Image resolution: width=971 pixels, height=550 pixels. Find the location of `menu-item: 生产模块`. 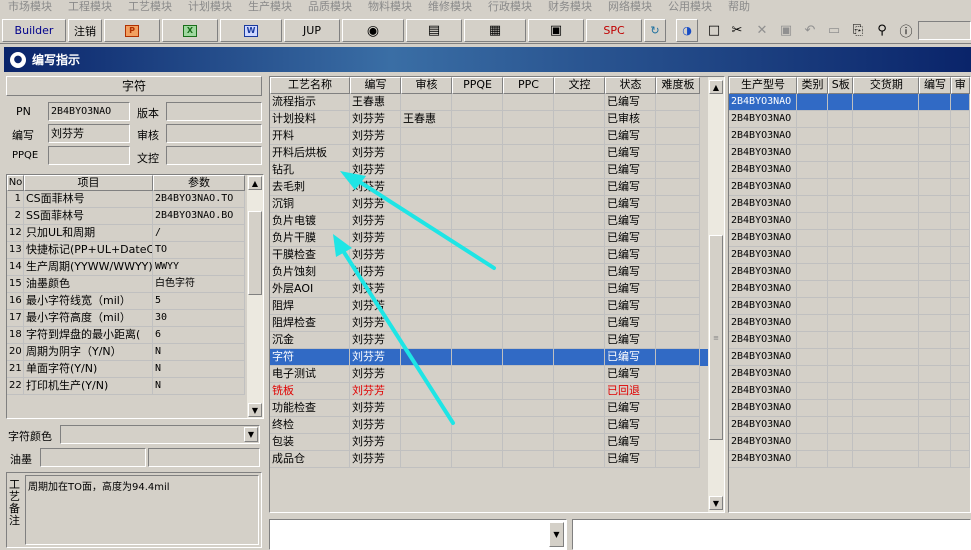

menu-item: 生产模块 is located at coordinates (270, 8).